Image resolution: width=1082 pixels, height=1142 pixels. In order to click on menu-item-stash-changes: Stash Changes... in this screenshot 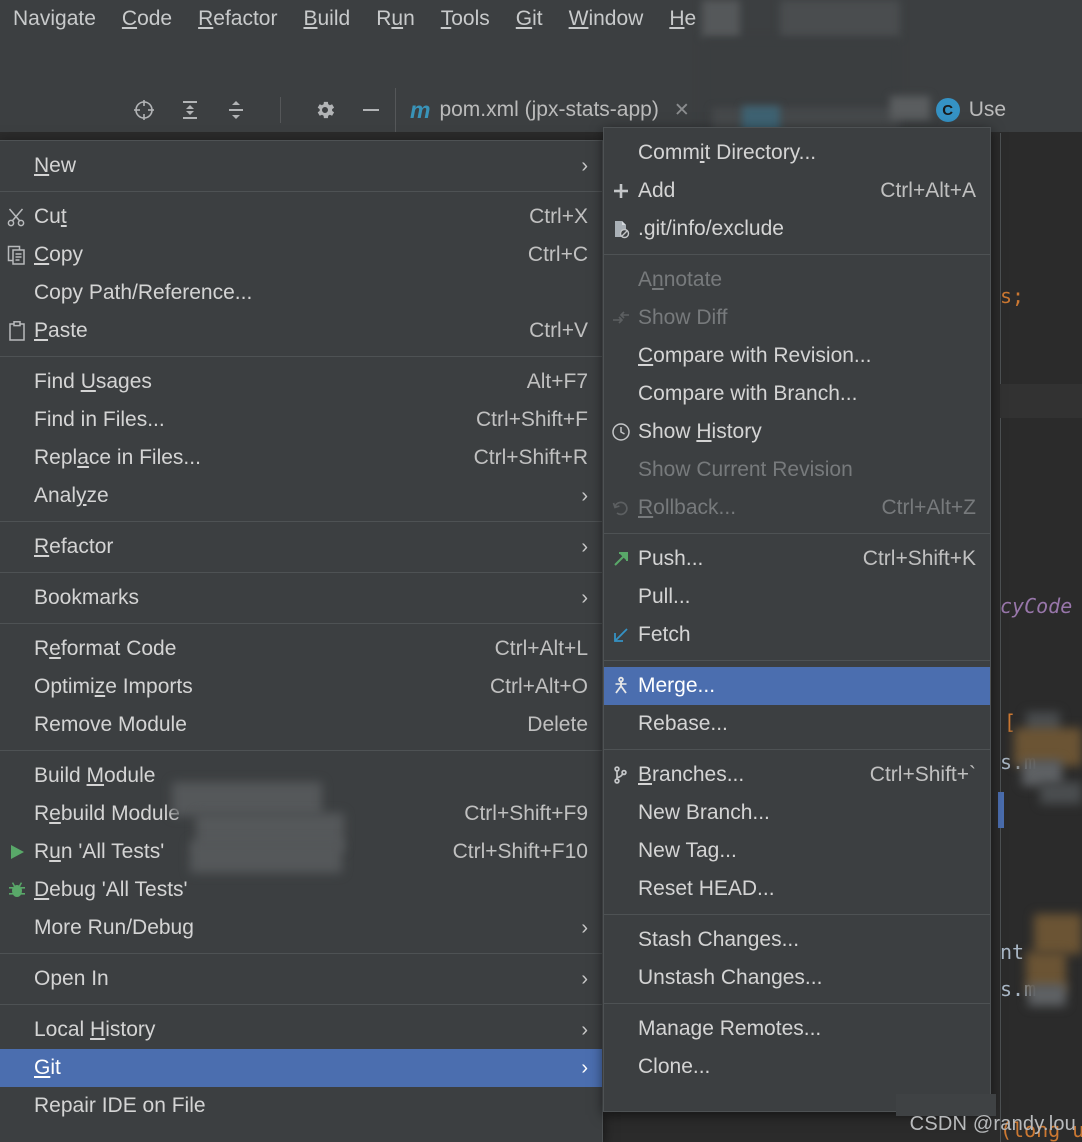, I will do `click(797, 940)`.